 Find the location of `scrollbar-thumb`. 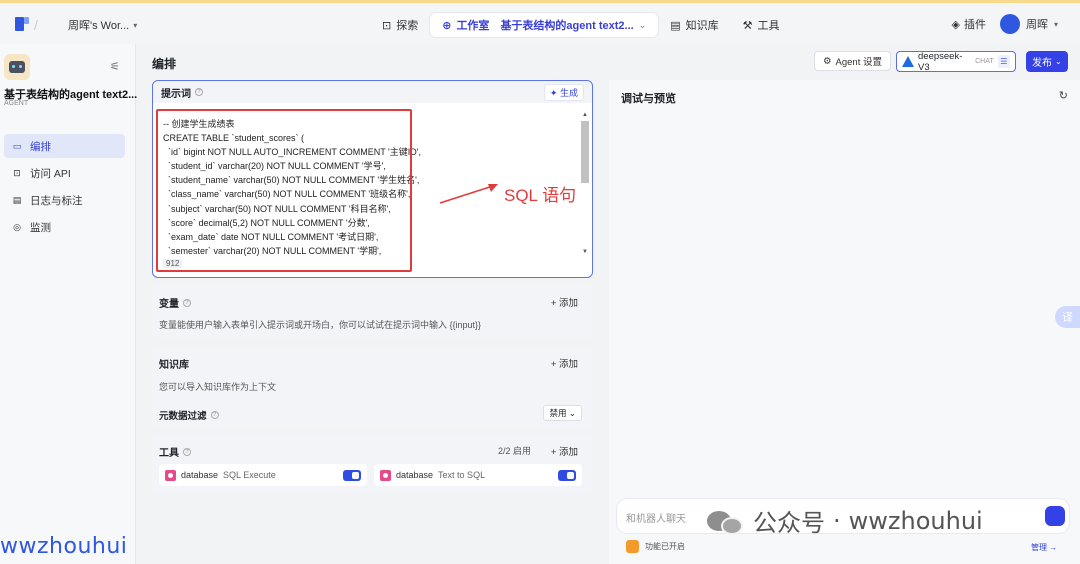

scrollbar-thumb is located at coordinates (585, 152).